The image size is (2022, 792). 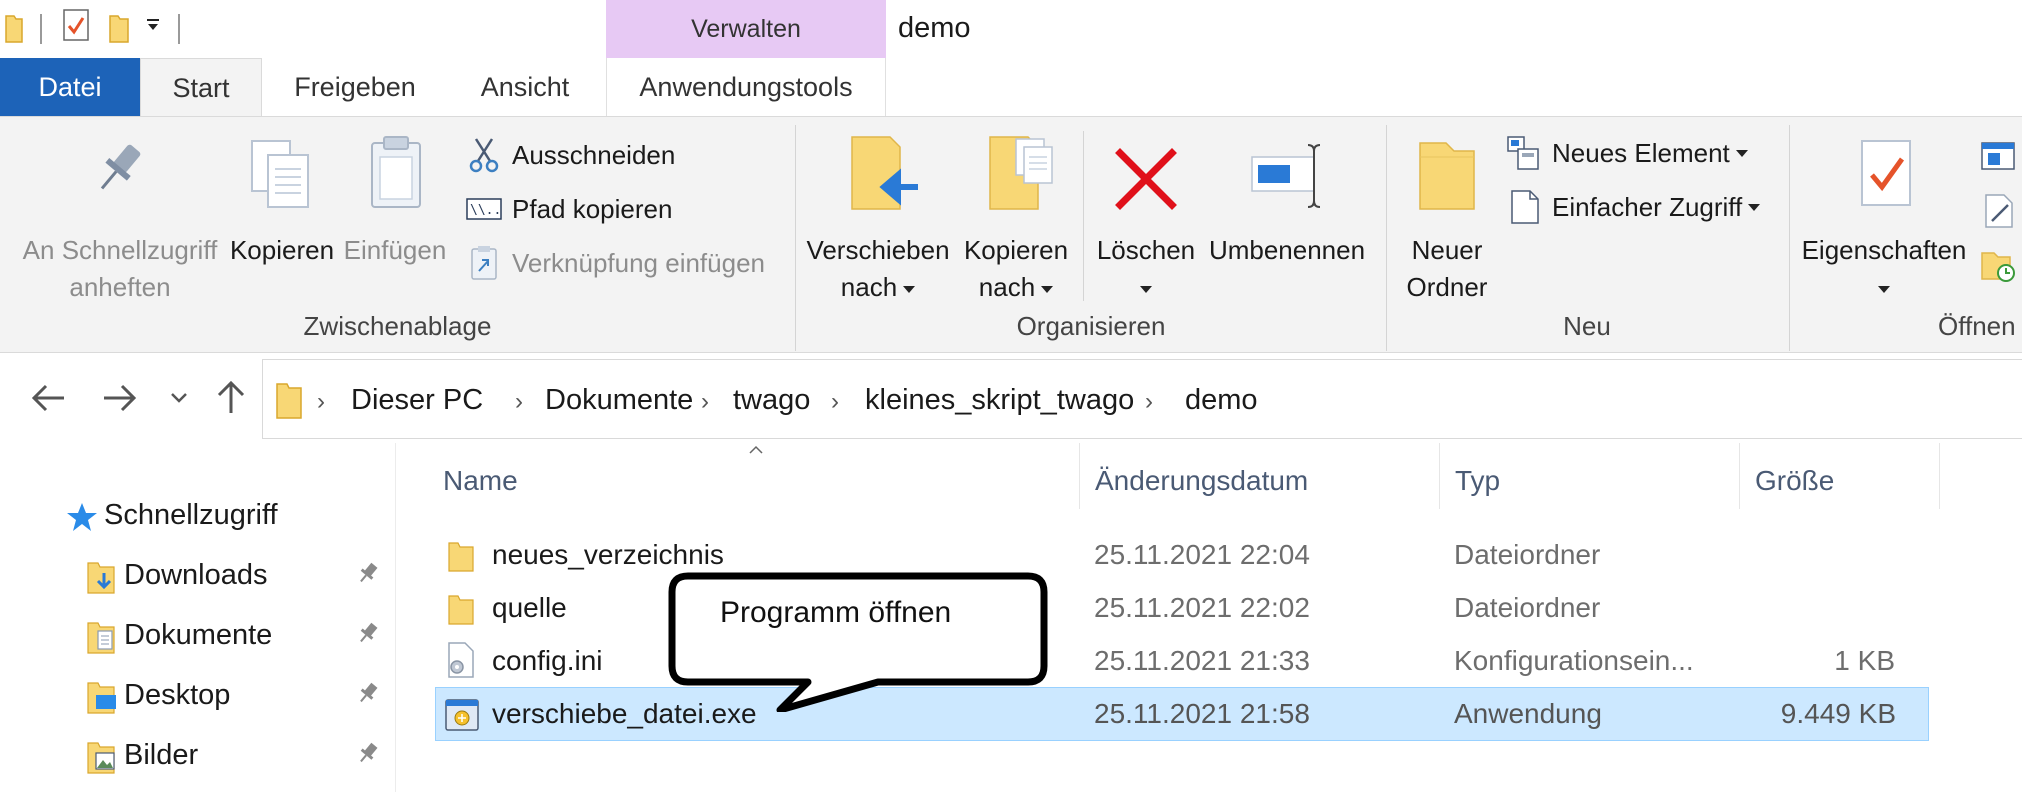 I want to click on config-file-icon, so click(x=460, y=660).